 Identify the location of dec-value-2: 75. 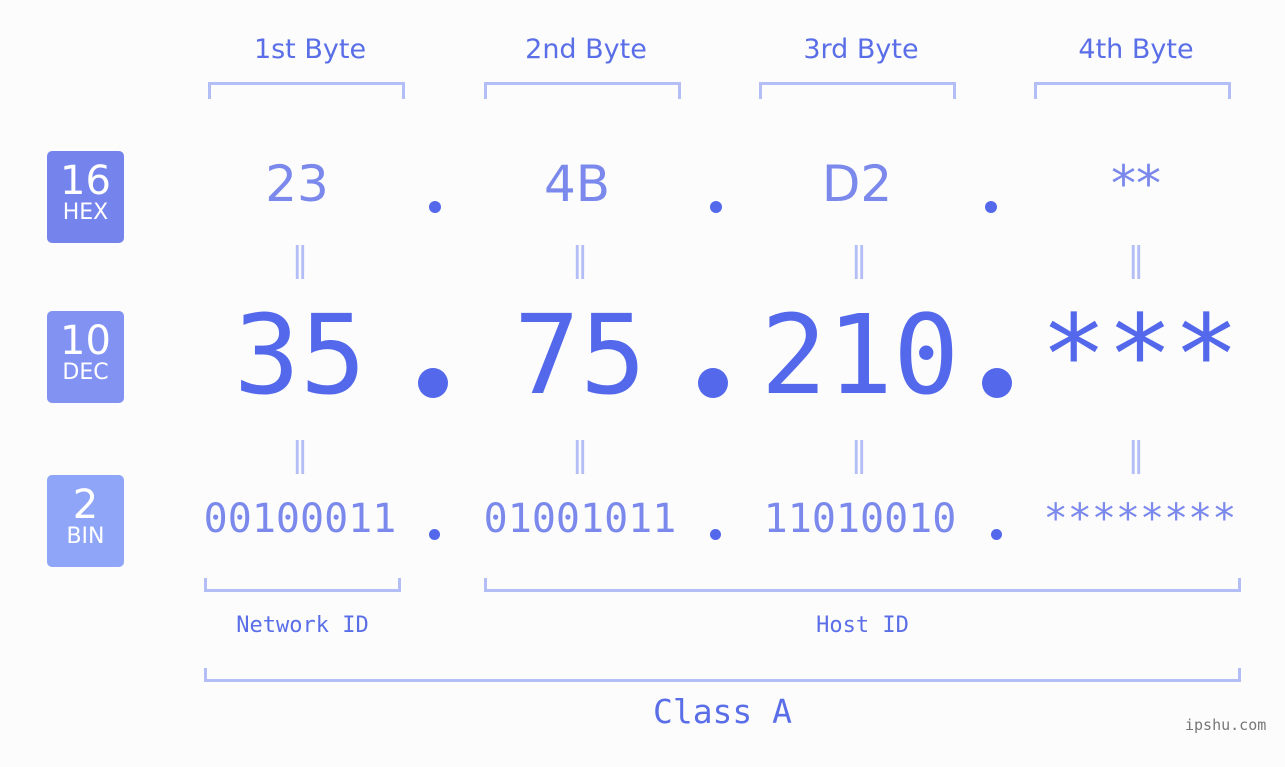
(580, 355).